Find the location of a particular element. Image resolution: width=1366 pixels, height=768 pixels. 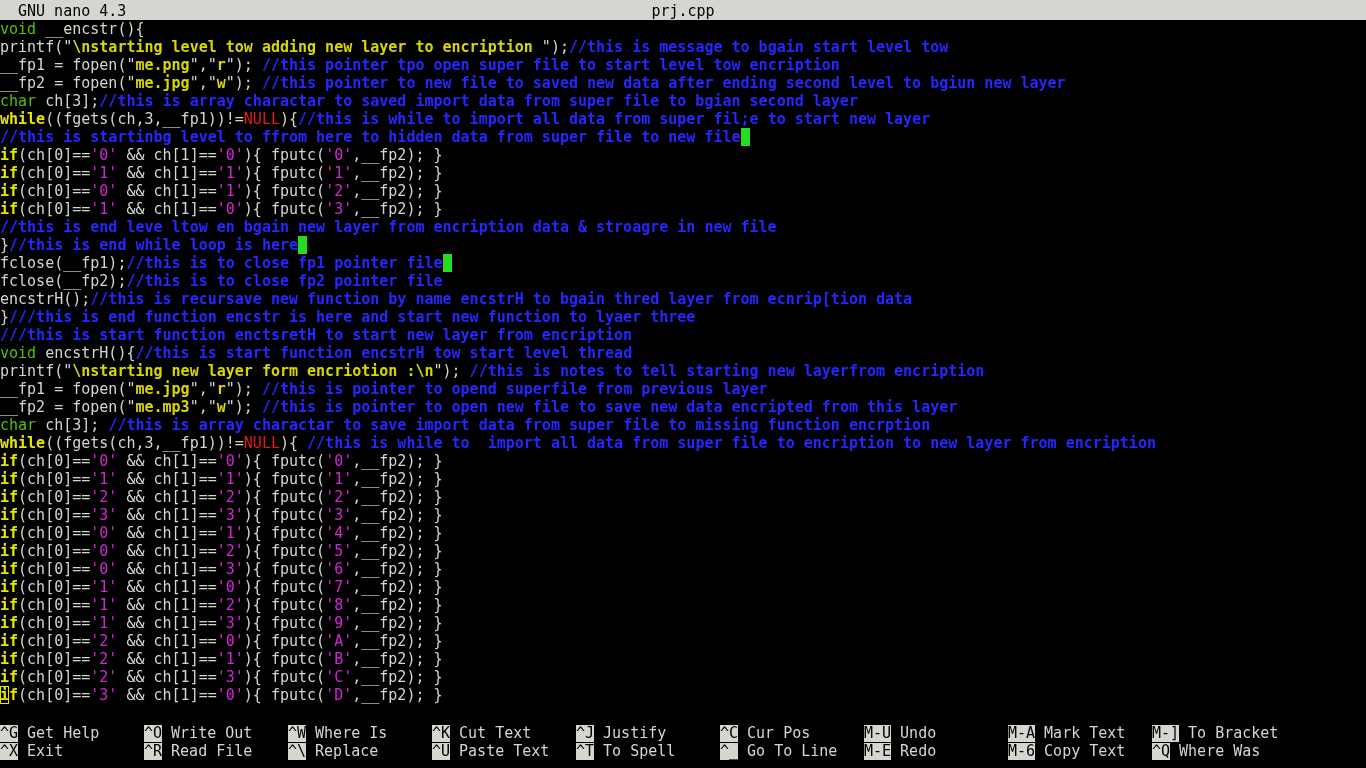

code-line: if(ch[0]=='1' && ch[1]=='3'){ fputc('9',__fp2); } is located at coordinates (221, 623).